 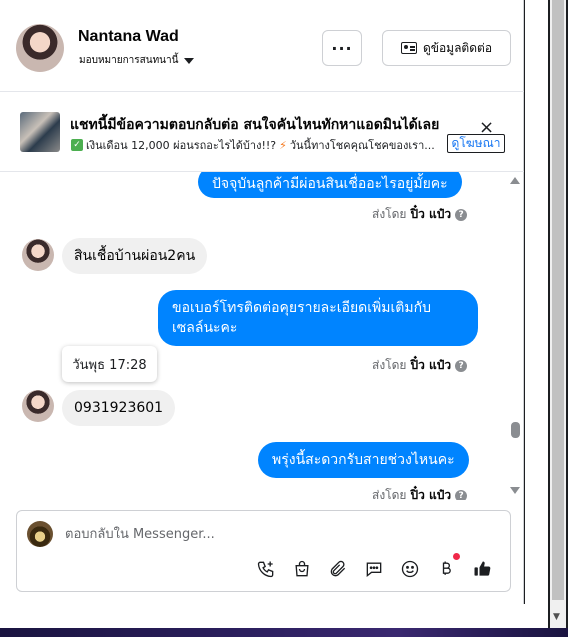 I want to click on more-options-button: ···, so click(x=342, y=48).